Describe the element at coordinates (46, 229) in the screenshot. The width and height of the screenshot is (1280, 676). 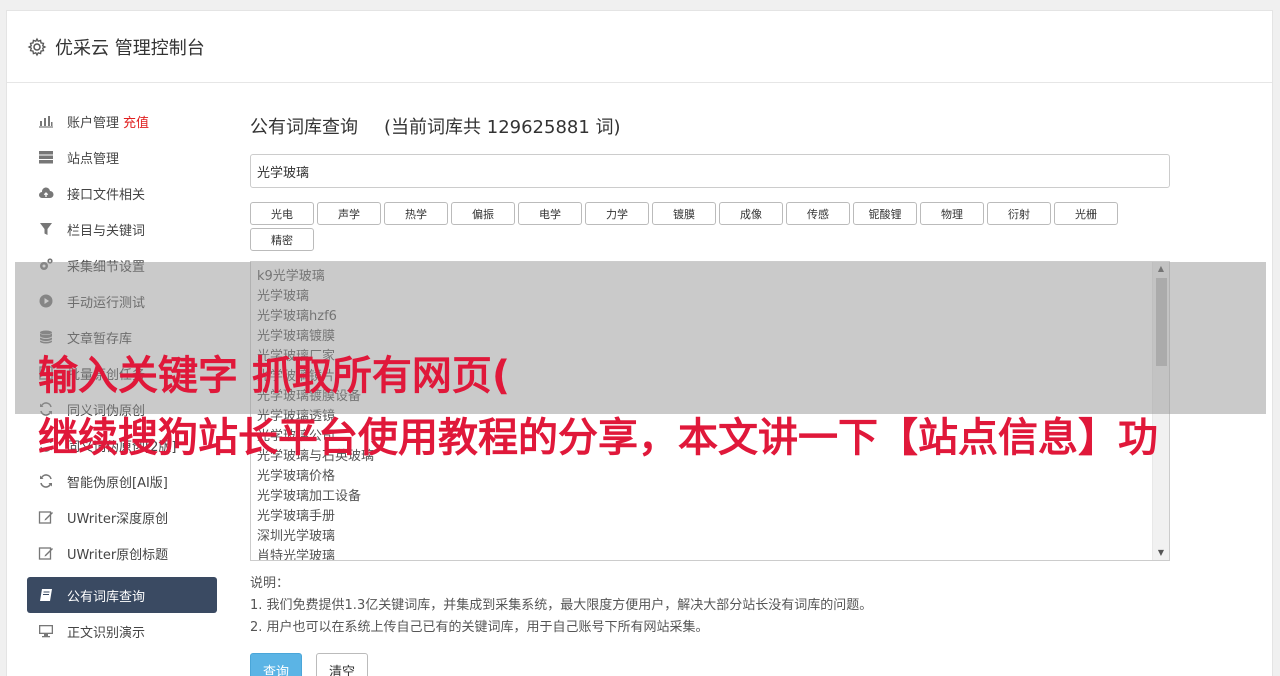
I see `filter-icon` at that location.